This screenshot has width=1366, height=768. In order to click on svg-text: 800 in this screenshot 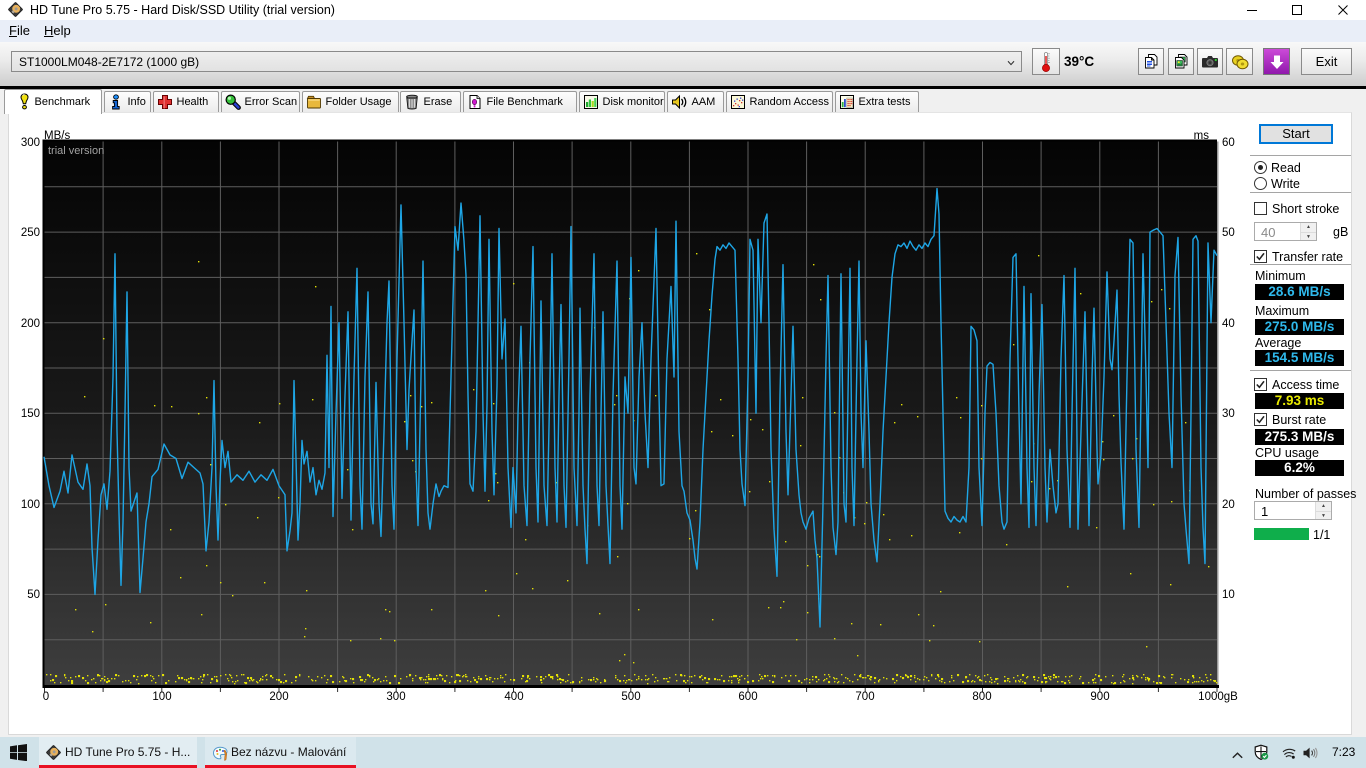, I will do `click(981, 697)`.